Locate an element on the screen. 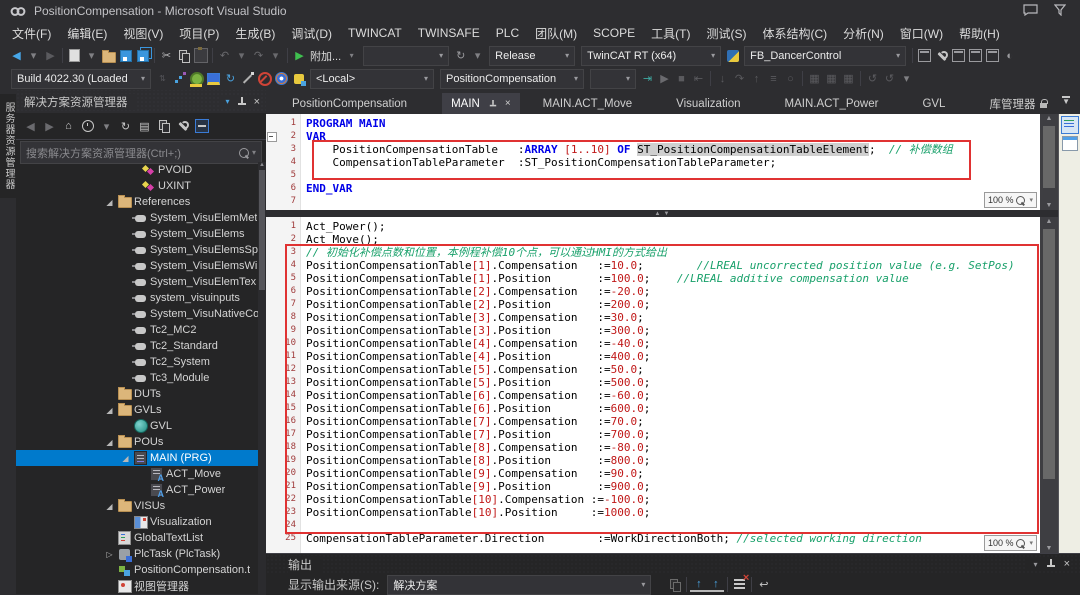 The image size is (1080, 595). tree-item: 视图管理器 is located at coordinates (137, 586).